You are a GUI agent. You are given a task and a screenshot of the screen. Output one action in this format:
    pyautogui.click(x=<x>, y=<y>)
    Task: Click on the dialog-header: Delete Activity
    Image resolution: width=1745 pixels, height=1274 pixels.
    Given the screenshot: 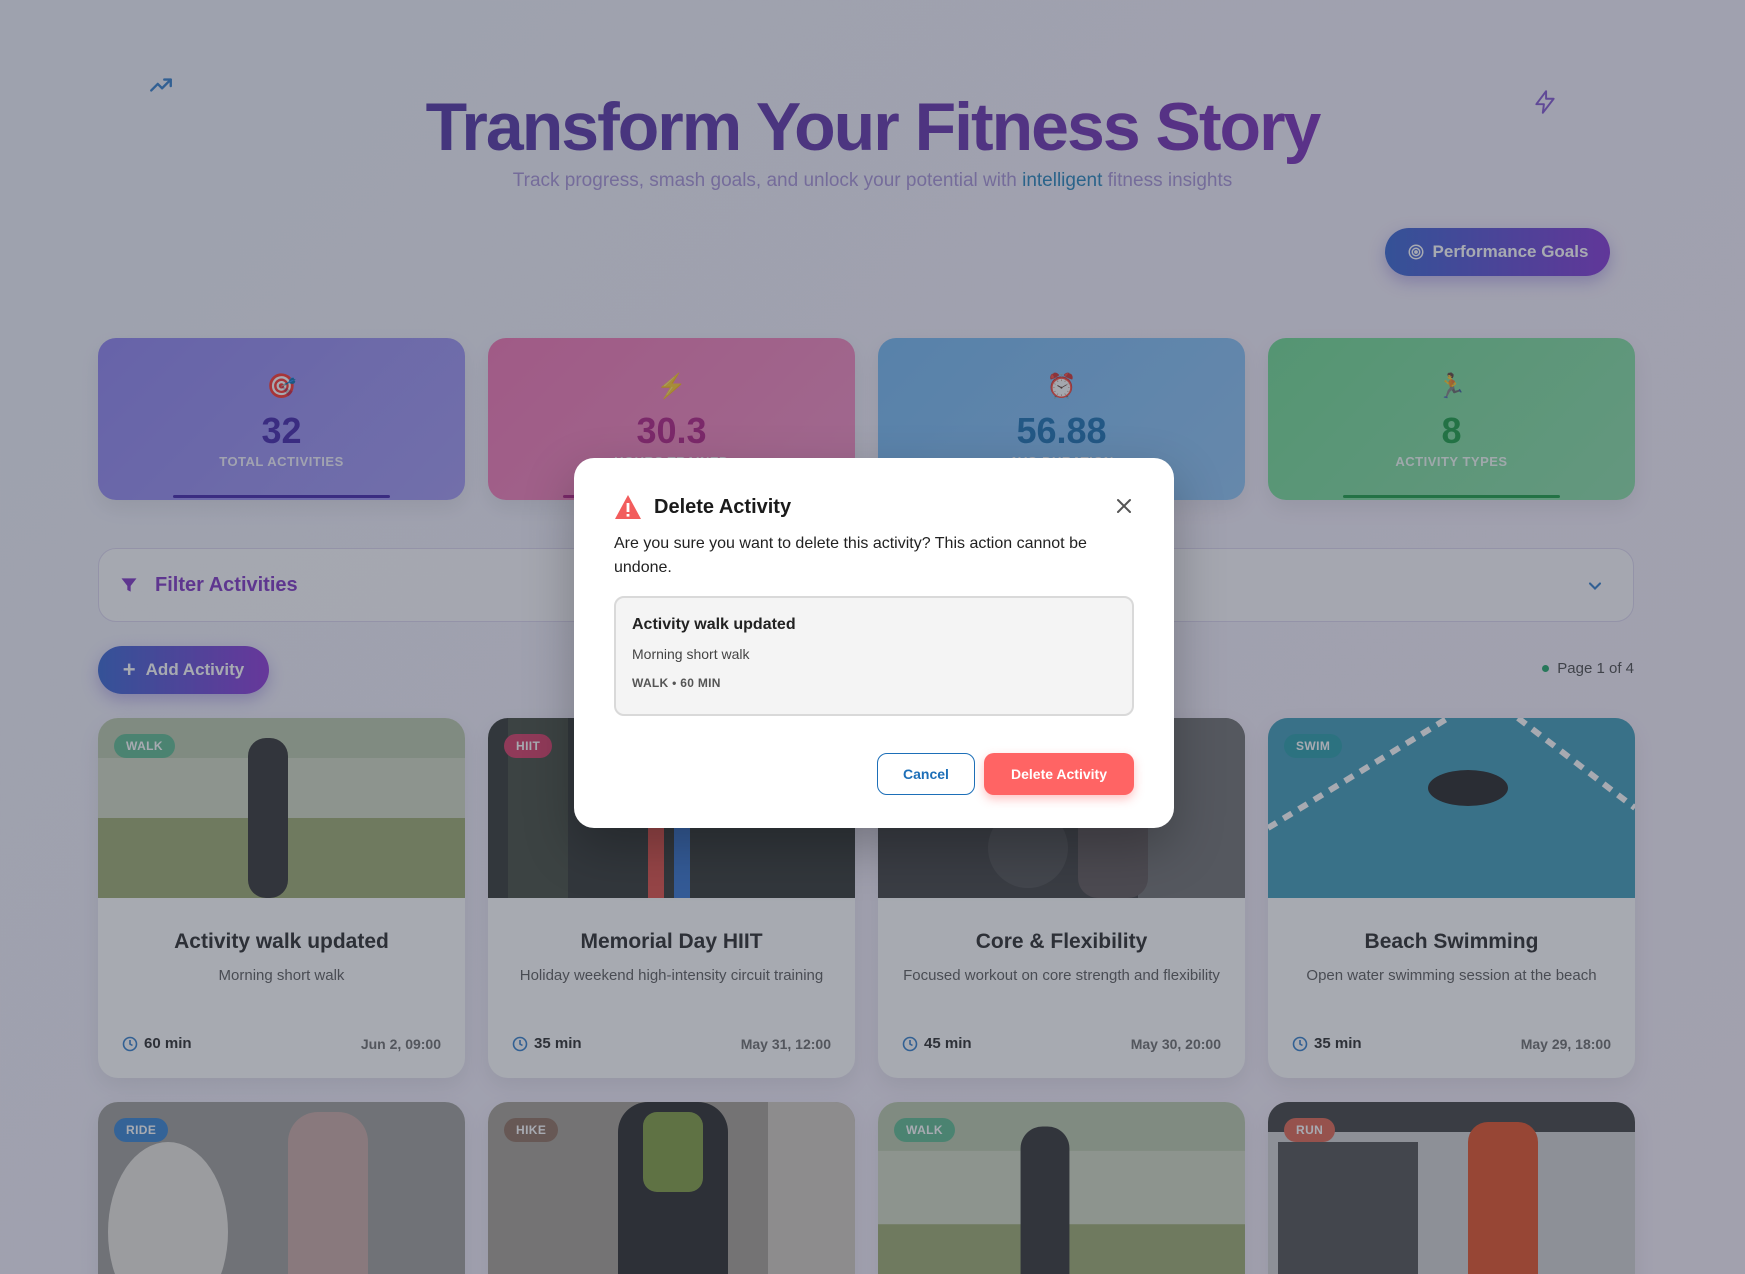 What is the action you would take?
    pyautogui.click(x=702, y=507)
    